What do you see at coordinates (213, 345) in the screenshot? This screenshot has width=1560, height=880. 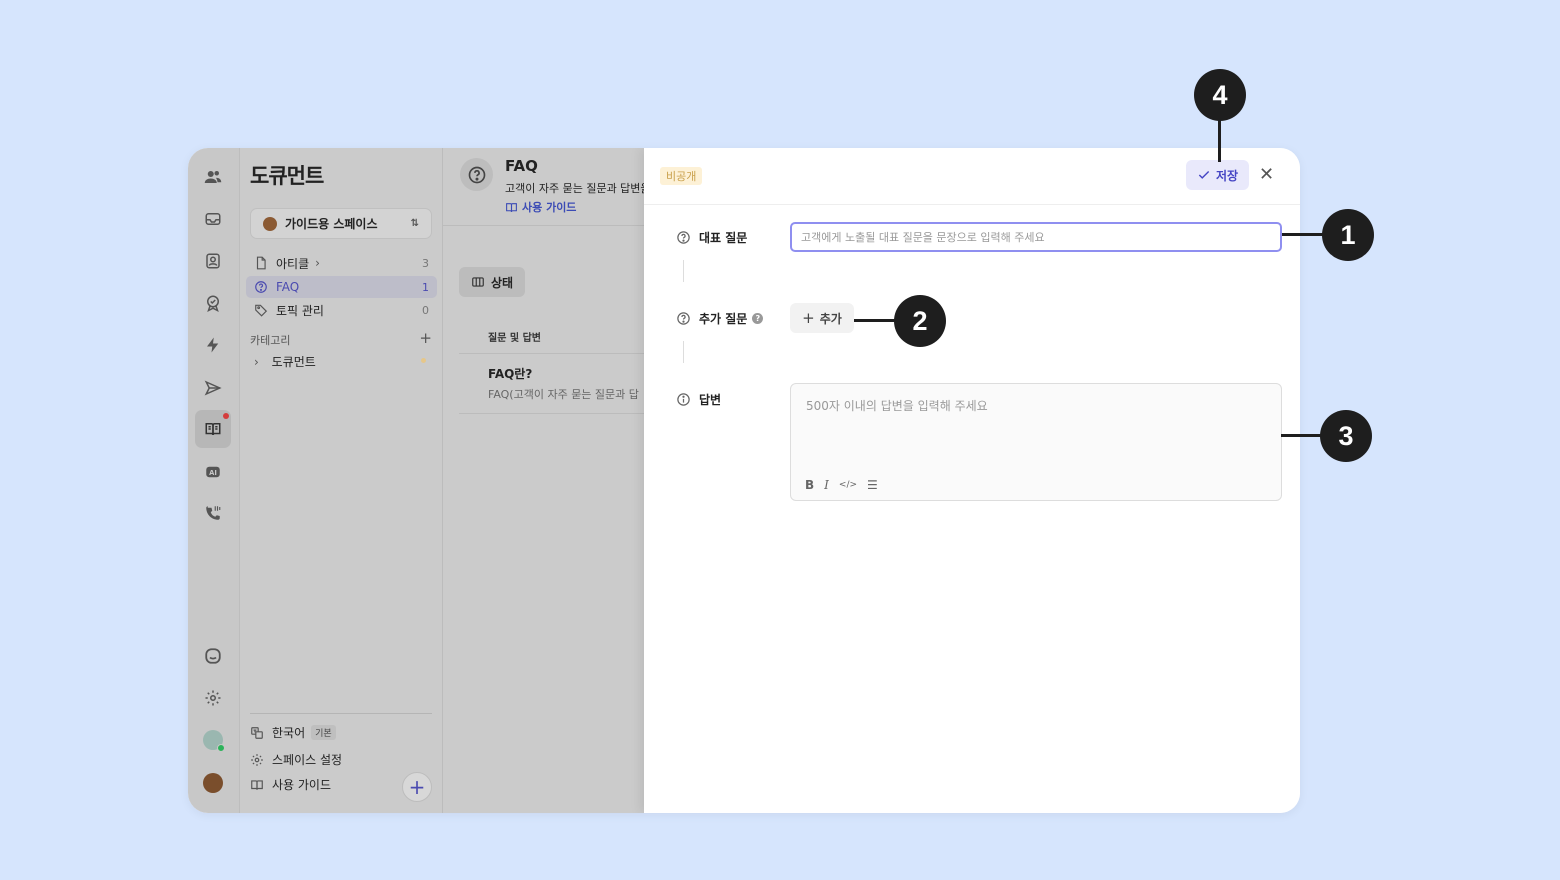 I see `lightning-icon` at bounding box center [213, 345].